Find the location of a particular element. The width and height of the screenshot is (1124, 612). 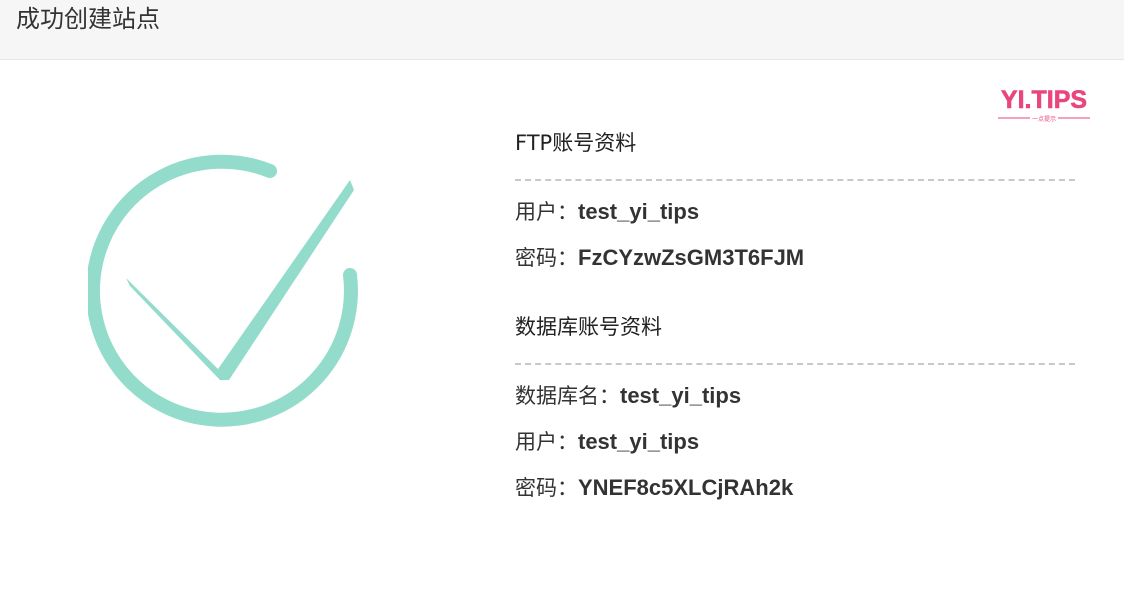

ftp-password-value: FzCYzwZsGM3T6FJM is located at coordinates (691, 257).